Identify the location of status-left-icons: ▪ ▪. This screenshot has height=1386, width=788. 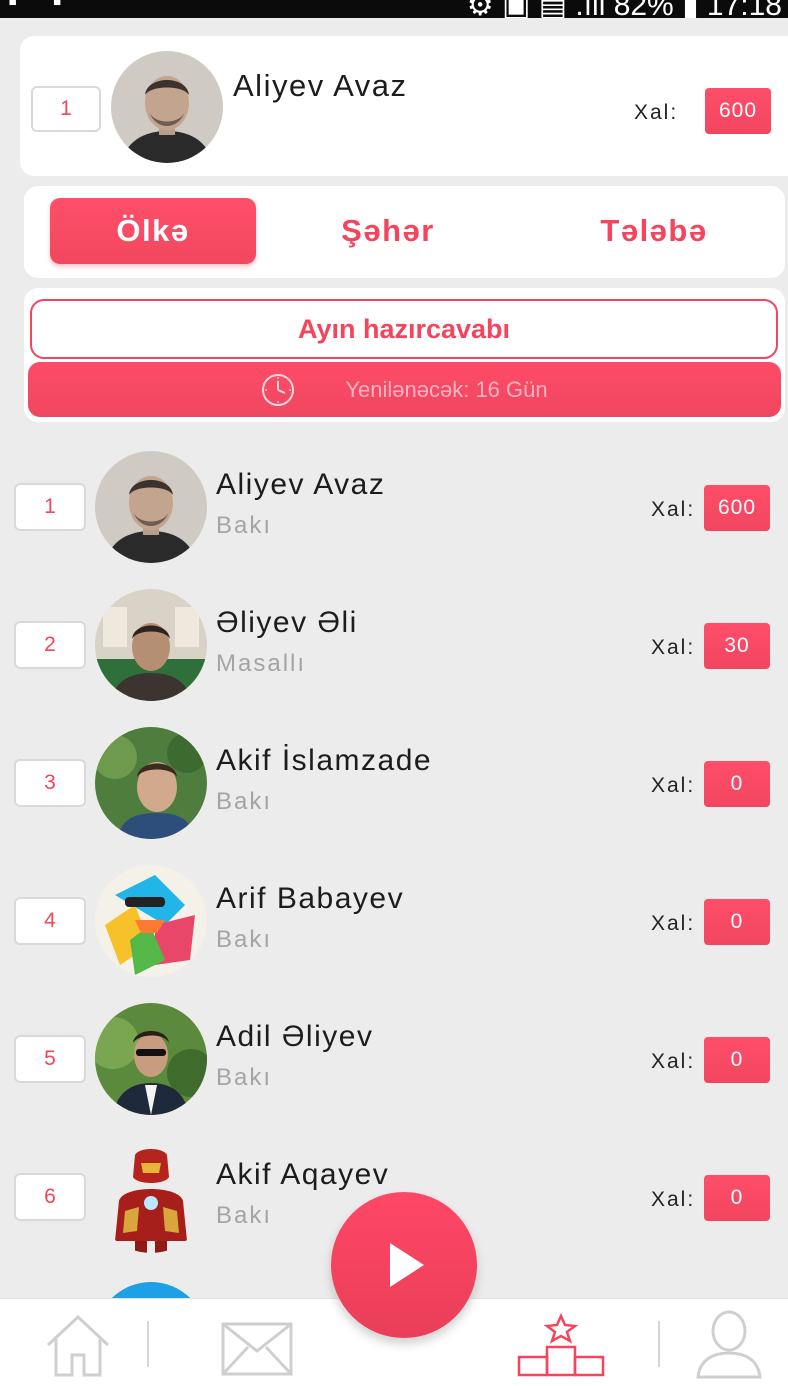
(42, 8).